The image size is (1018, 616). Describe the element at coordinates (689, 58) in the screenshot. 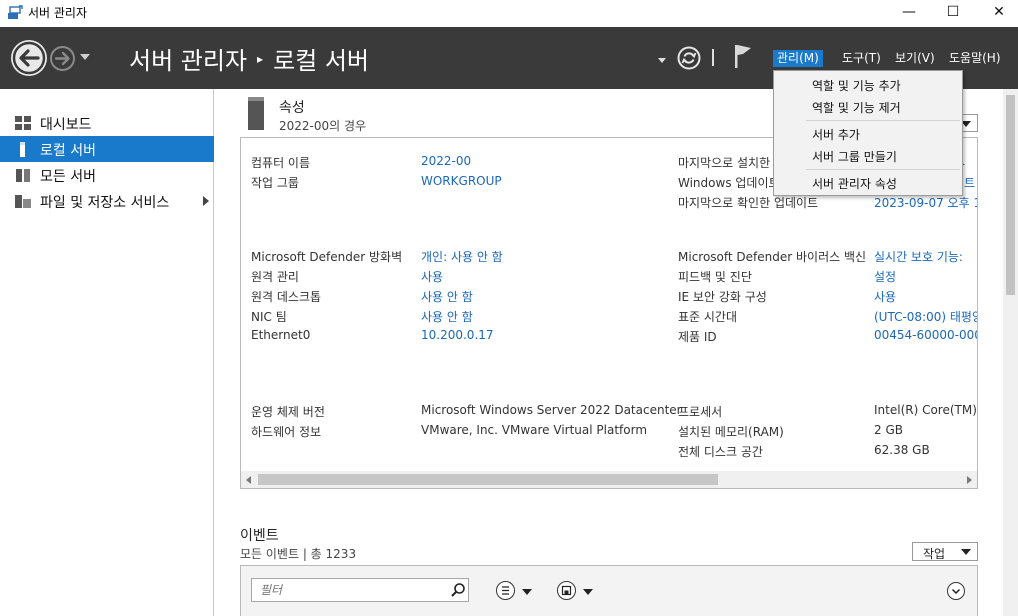

I see `refresh-icon` at that location.